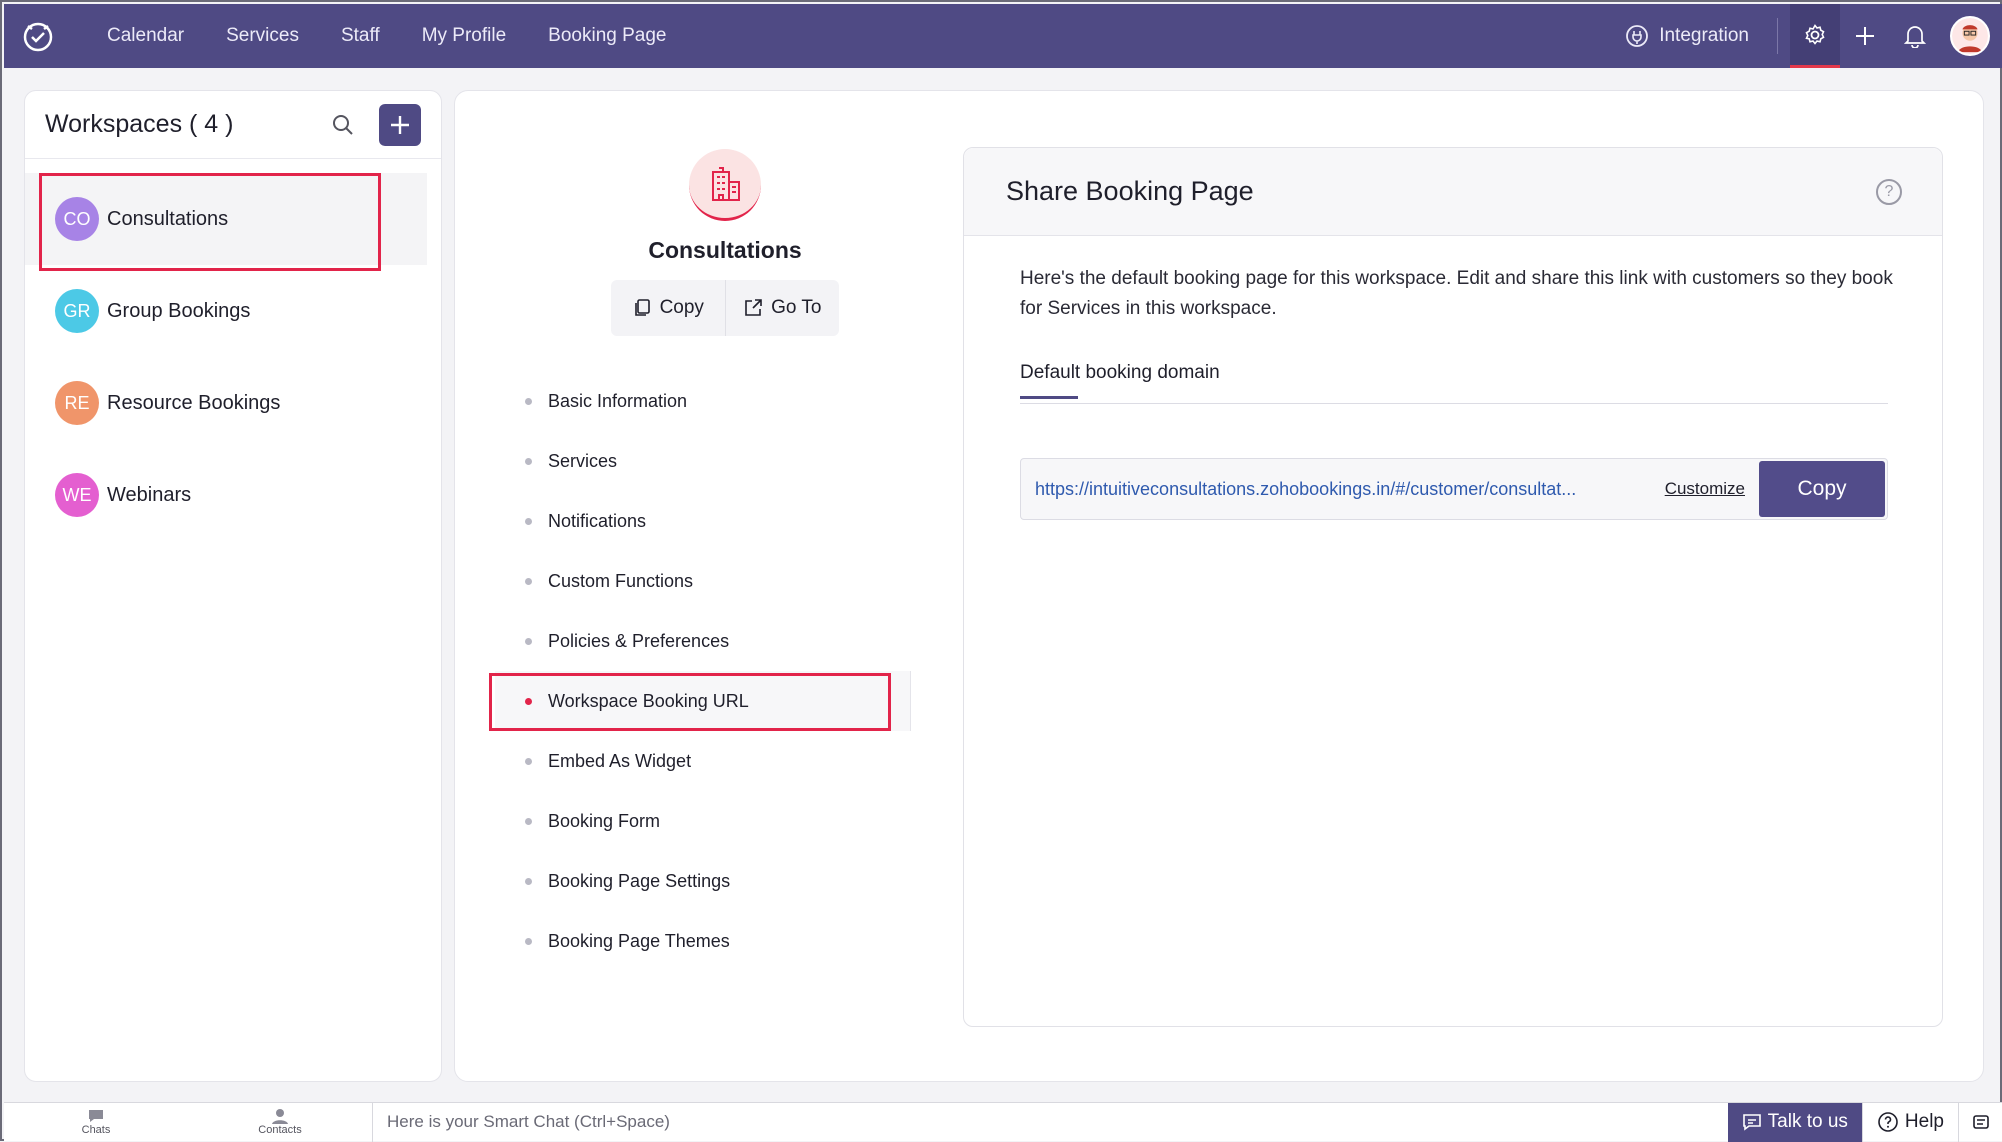 The image size is (2002, 1142). What do you see at coordinates (681, 307) in the screenshot?
I see `copy-label: Copy` at bounding box center [681, 307].